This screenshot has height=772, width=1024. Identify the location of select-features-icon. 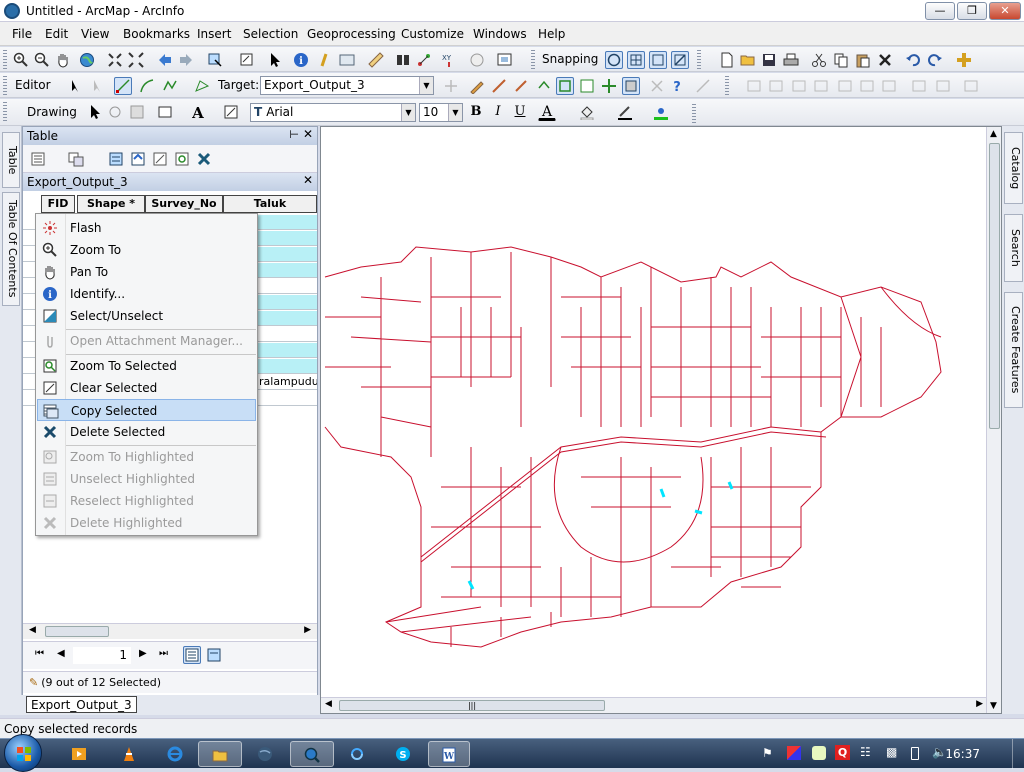
(215, 60).